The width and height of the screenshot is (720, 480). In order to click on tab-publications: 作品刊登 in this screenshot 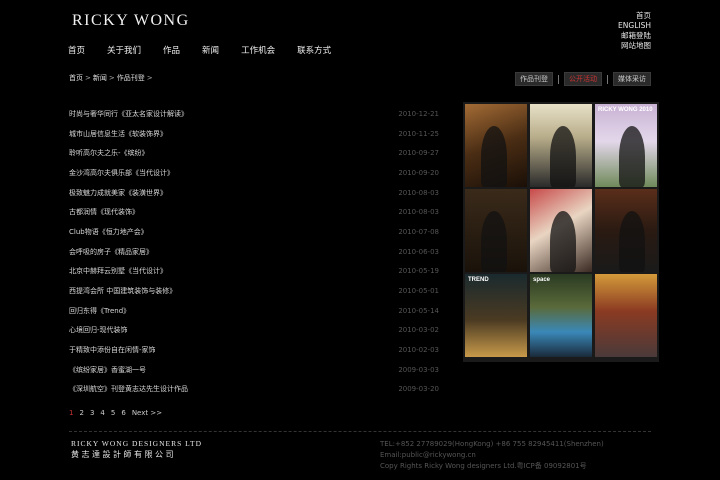, I will do `click(534, 79)`.